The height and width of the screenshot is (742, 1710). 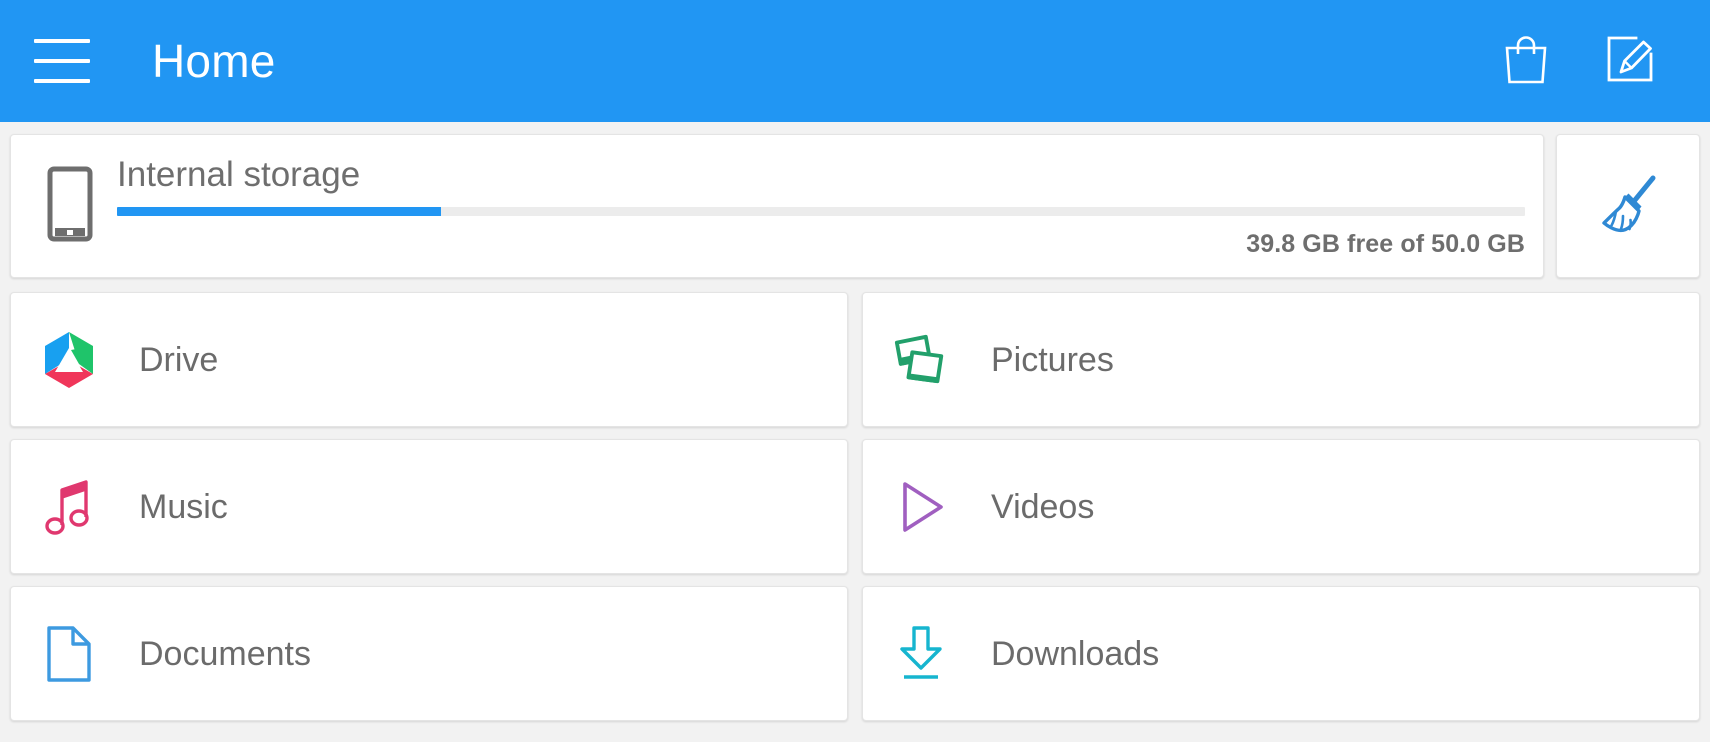 I want to click on shortcut-pictures: Pictures, so click(x=1281, y=359).